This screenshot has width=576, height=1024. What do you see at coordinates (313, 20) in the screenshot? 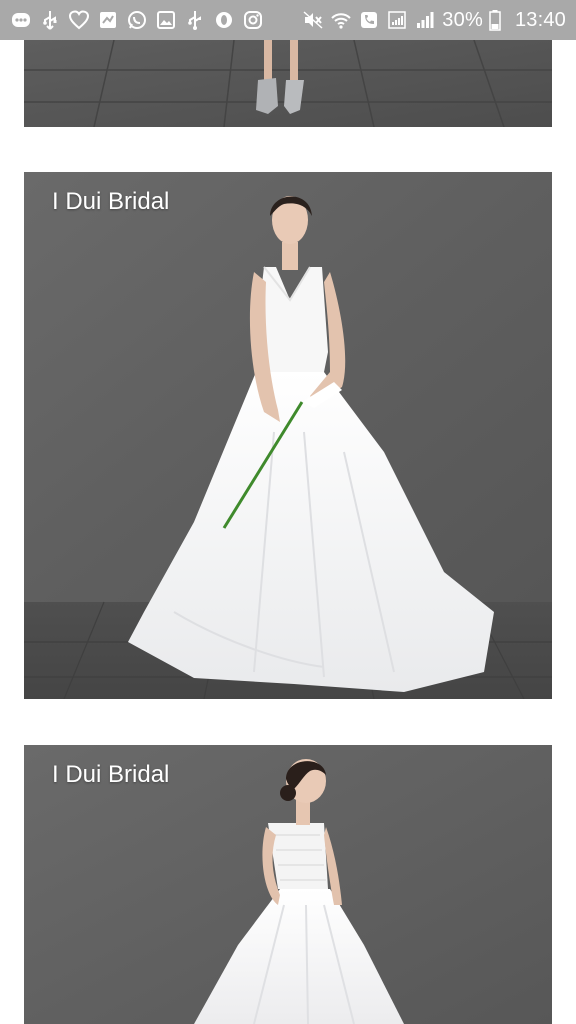
I see `mute-icon` at bounding box center [313, 20].